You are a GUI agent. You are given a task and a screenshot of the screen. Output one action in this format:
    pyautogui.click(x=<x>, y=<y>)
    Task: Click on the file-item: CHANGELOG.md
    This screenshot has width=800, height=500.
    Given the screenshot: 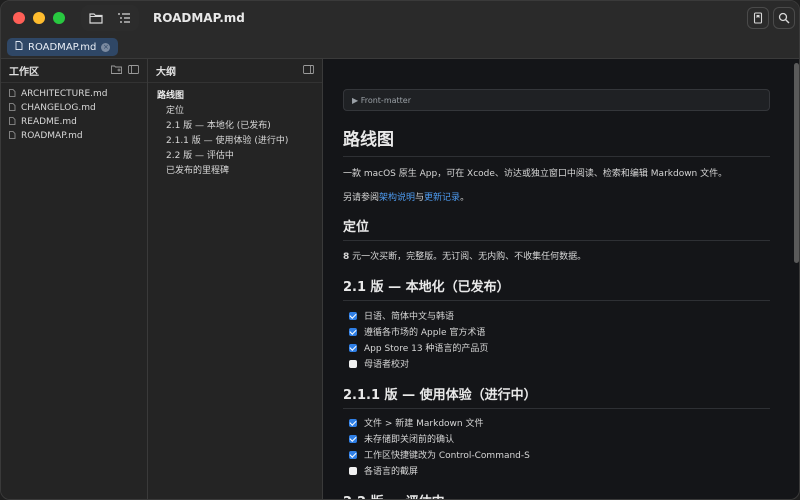 What is the action you would take?
    pyautogui.click(x=74, y=108)
    